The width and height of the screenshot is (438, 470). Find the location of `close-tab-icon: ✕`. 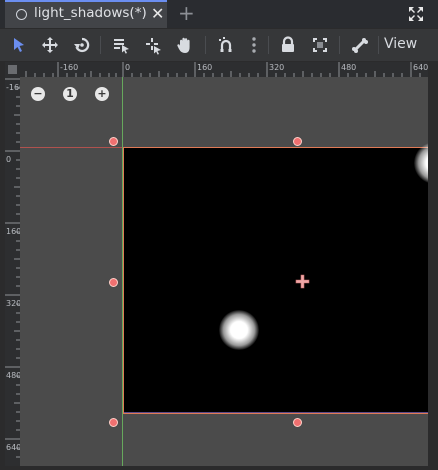

close-tab-icon: ✕ is located at coordinates (157, 13).